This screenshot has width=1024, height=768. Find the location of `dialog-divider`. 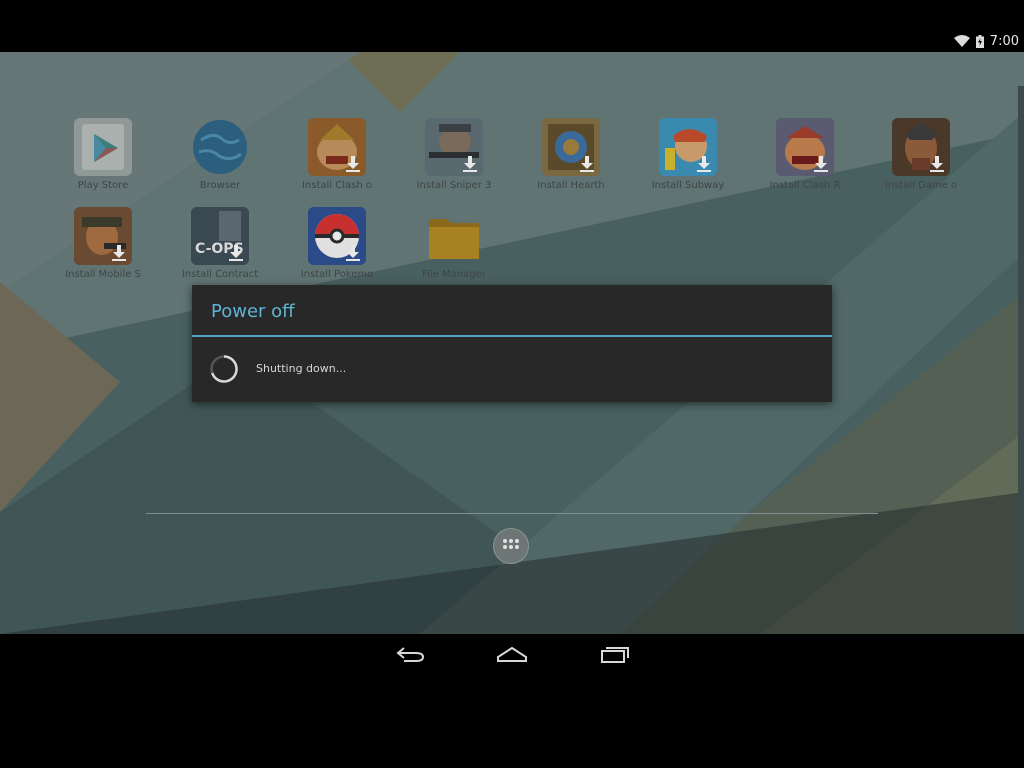

dialog-divider is located at coordinates (512, 336).